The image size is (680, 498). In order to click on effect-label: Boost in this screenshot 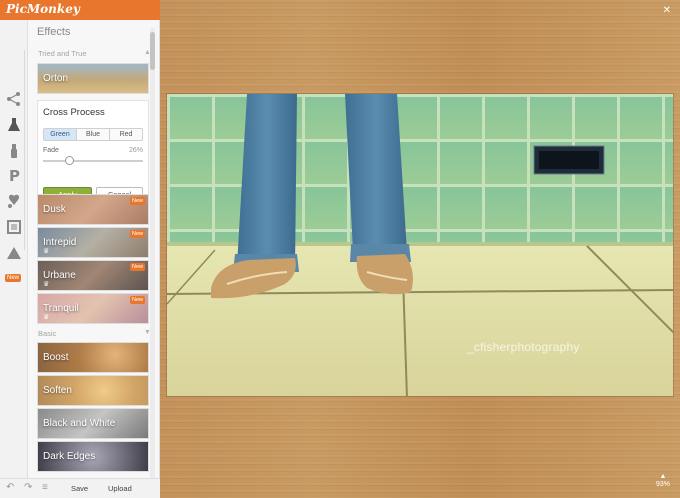, I will do `click(56, 357)`.